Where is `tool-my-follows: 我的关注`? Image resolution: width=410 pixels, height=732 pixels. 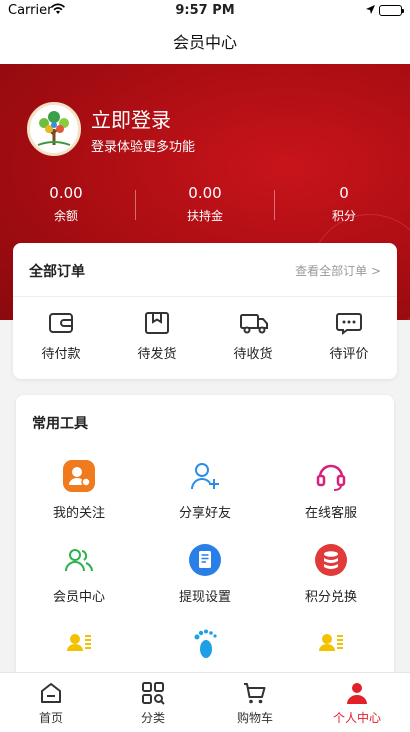
tool-my-follows: 我的关注 is located at coordinates (79, 490).